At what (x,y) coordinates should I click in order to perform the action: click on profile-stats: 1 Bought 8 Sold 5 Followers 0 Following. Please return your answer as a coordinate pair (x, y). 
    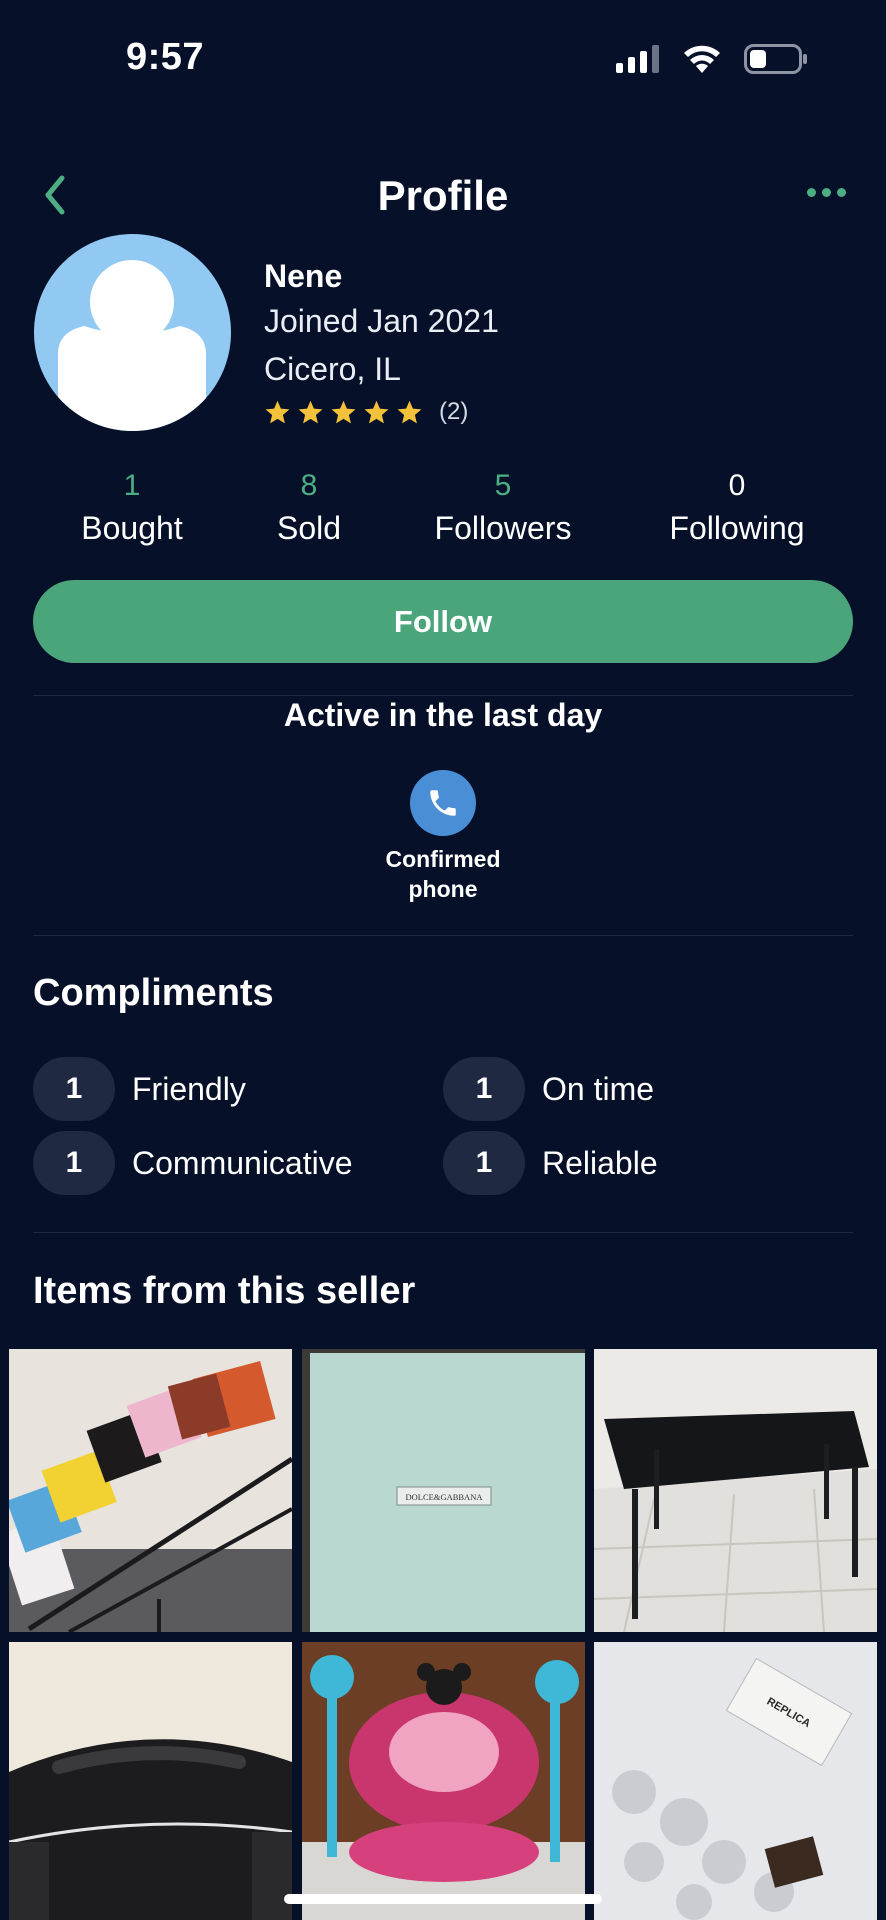
    Looking at the image, I should click on (443, 509).